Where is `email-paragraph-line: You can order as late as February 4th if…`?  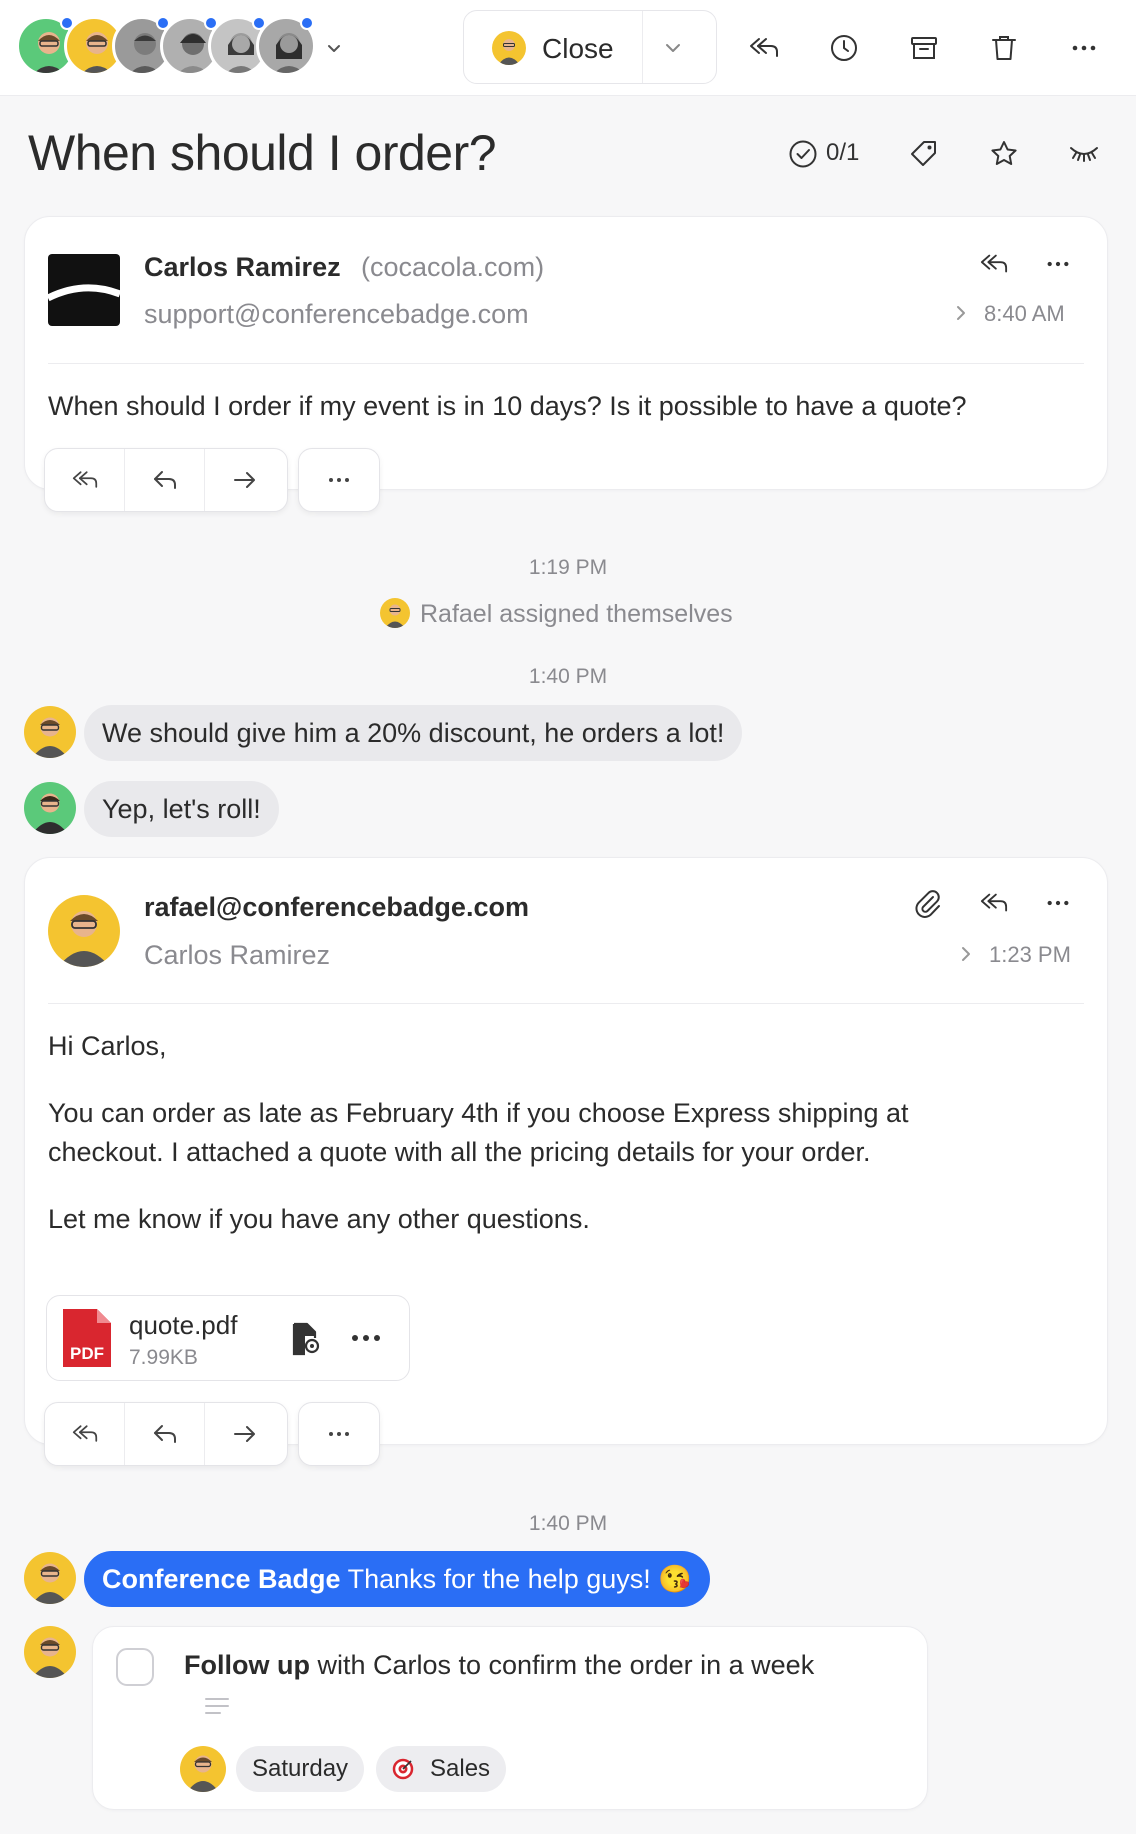
email-paragraph-line: You can order as late as February 4th if… is located at coordinates (478, 1113).